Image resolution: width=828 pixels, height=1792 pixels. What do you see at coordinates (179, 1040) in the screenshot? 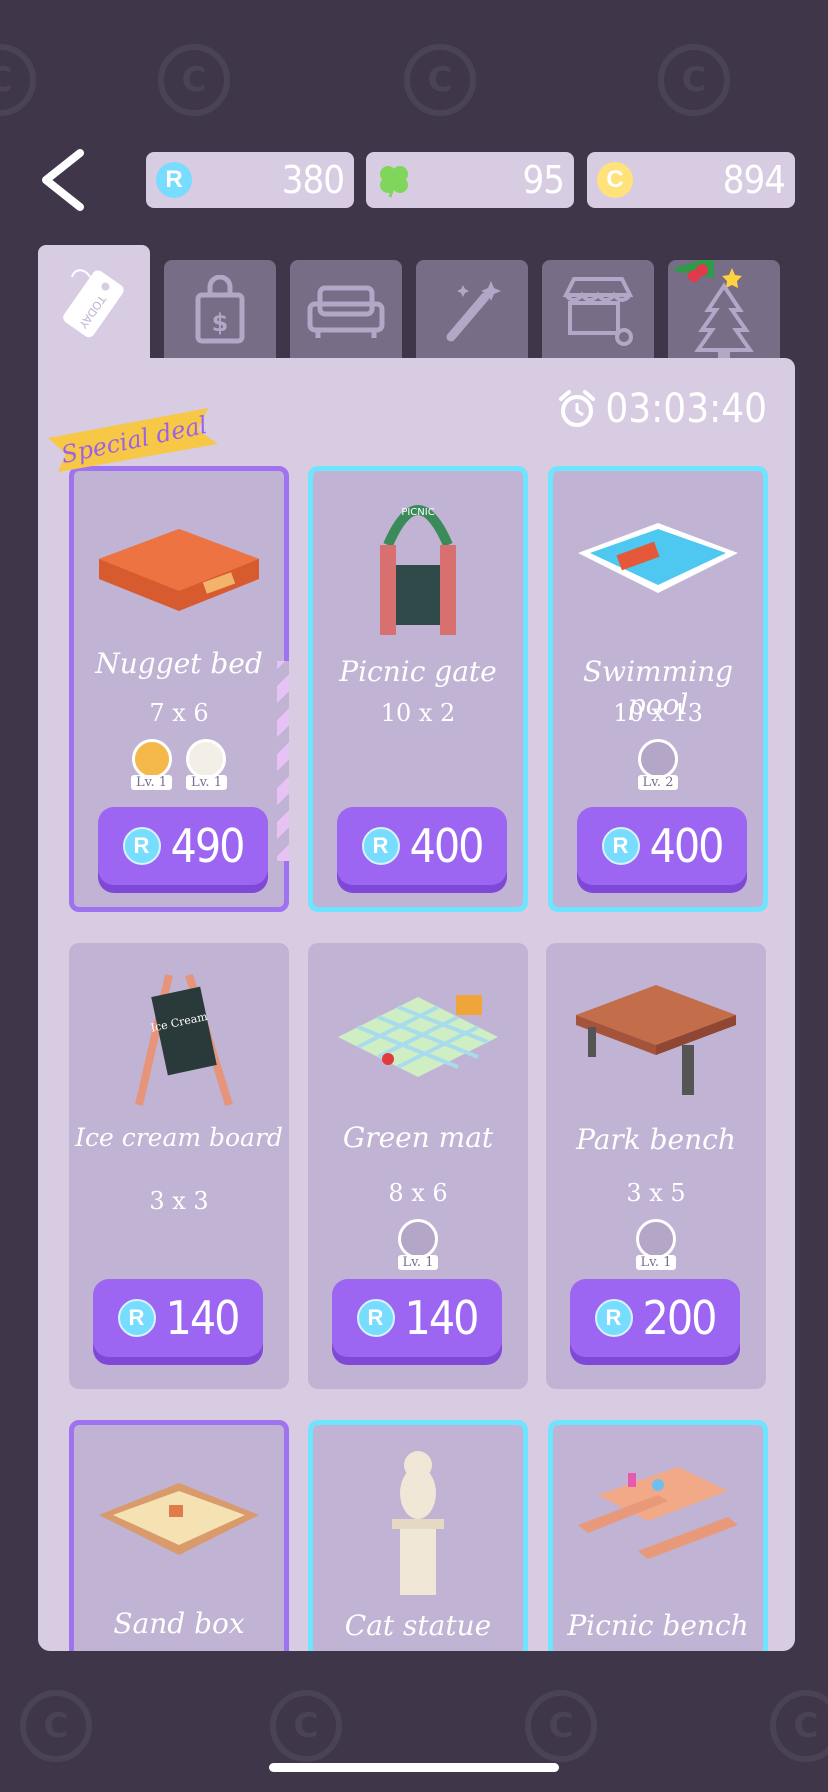
I see `ice-cream-board-image: Ice Cream` at bounding box center [179, 1040].